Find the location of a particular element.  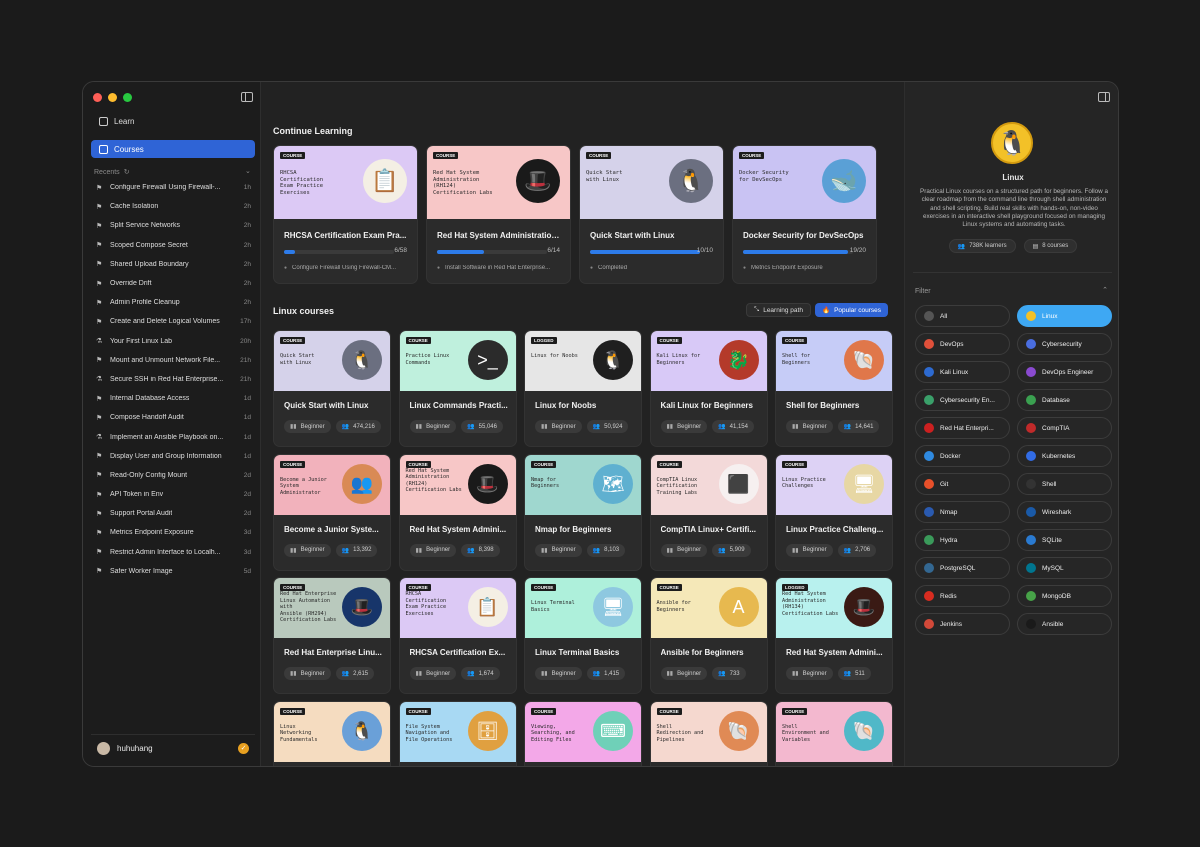

filter-kali-linux: Kali Linux is located at coordinates (962, 372).